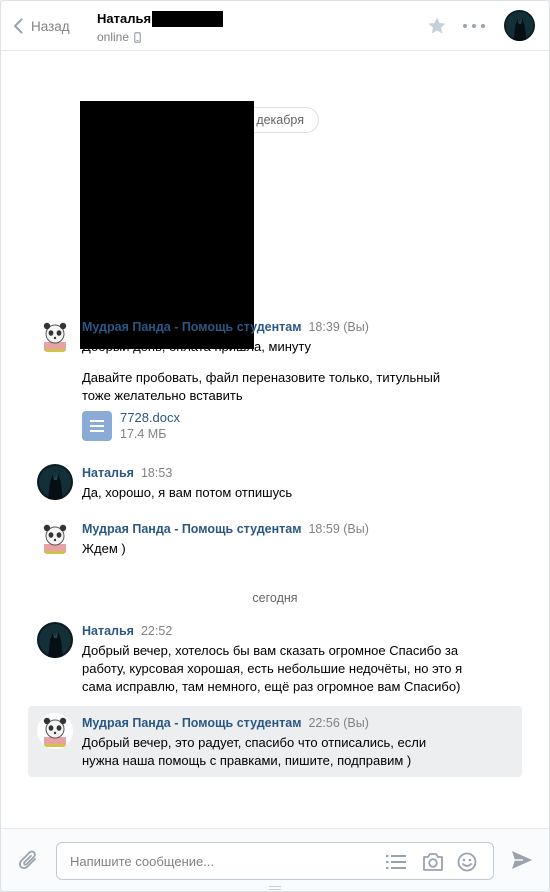 This screenshot has height=892, width=550. What do you see at coordinates (220, 861) in the screenshot?
I see `message-input` at bounding box center [220, 861].